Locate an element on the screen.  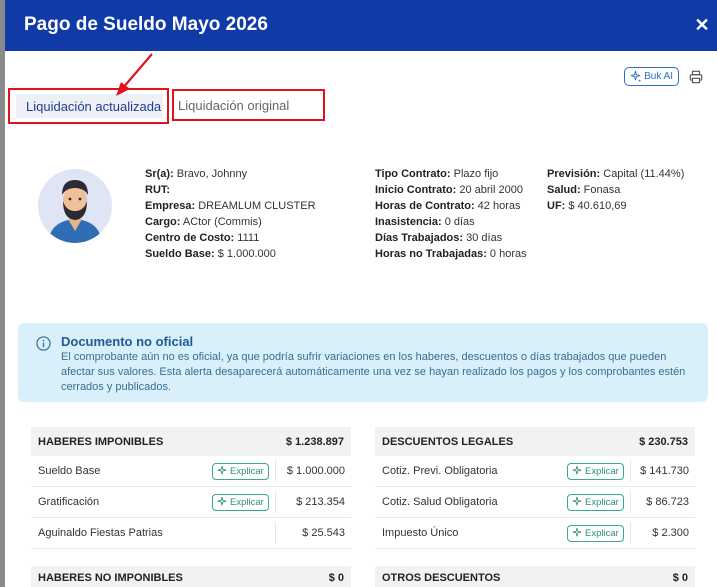
info-icon is located at coordinates (43, 343).